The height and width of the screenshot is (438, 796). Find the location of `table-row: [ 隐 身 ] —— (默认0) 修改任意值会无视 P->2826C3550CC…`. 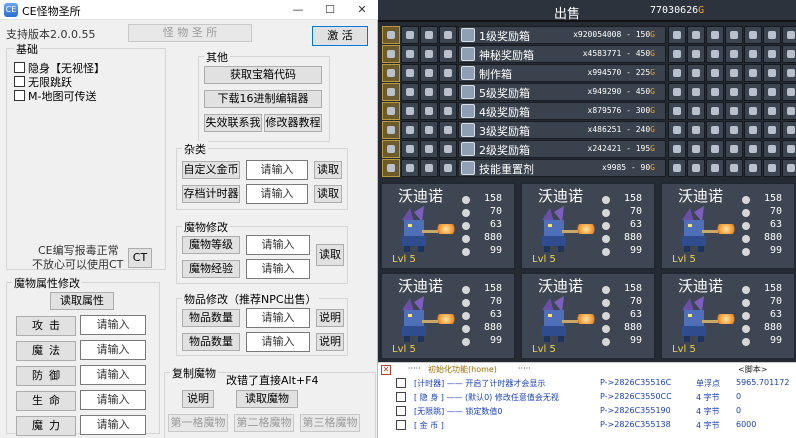

table-row: [ 隐 身 ] —— (默认0) 修改任意值会无视 P->2826C3550CC… is located at coordinates (587, 397).